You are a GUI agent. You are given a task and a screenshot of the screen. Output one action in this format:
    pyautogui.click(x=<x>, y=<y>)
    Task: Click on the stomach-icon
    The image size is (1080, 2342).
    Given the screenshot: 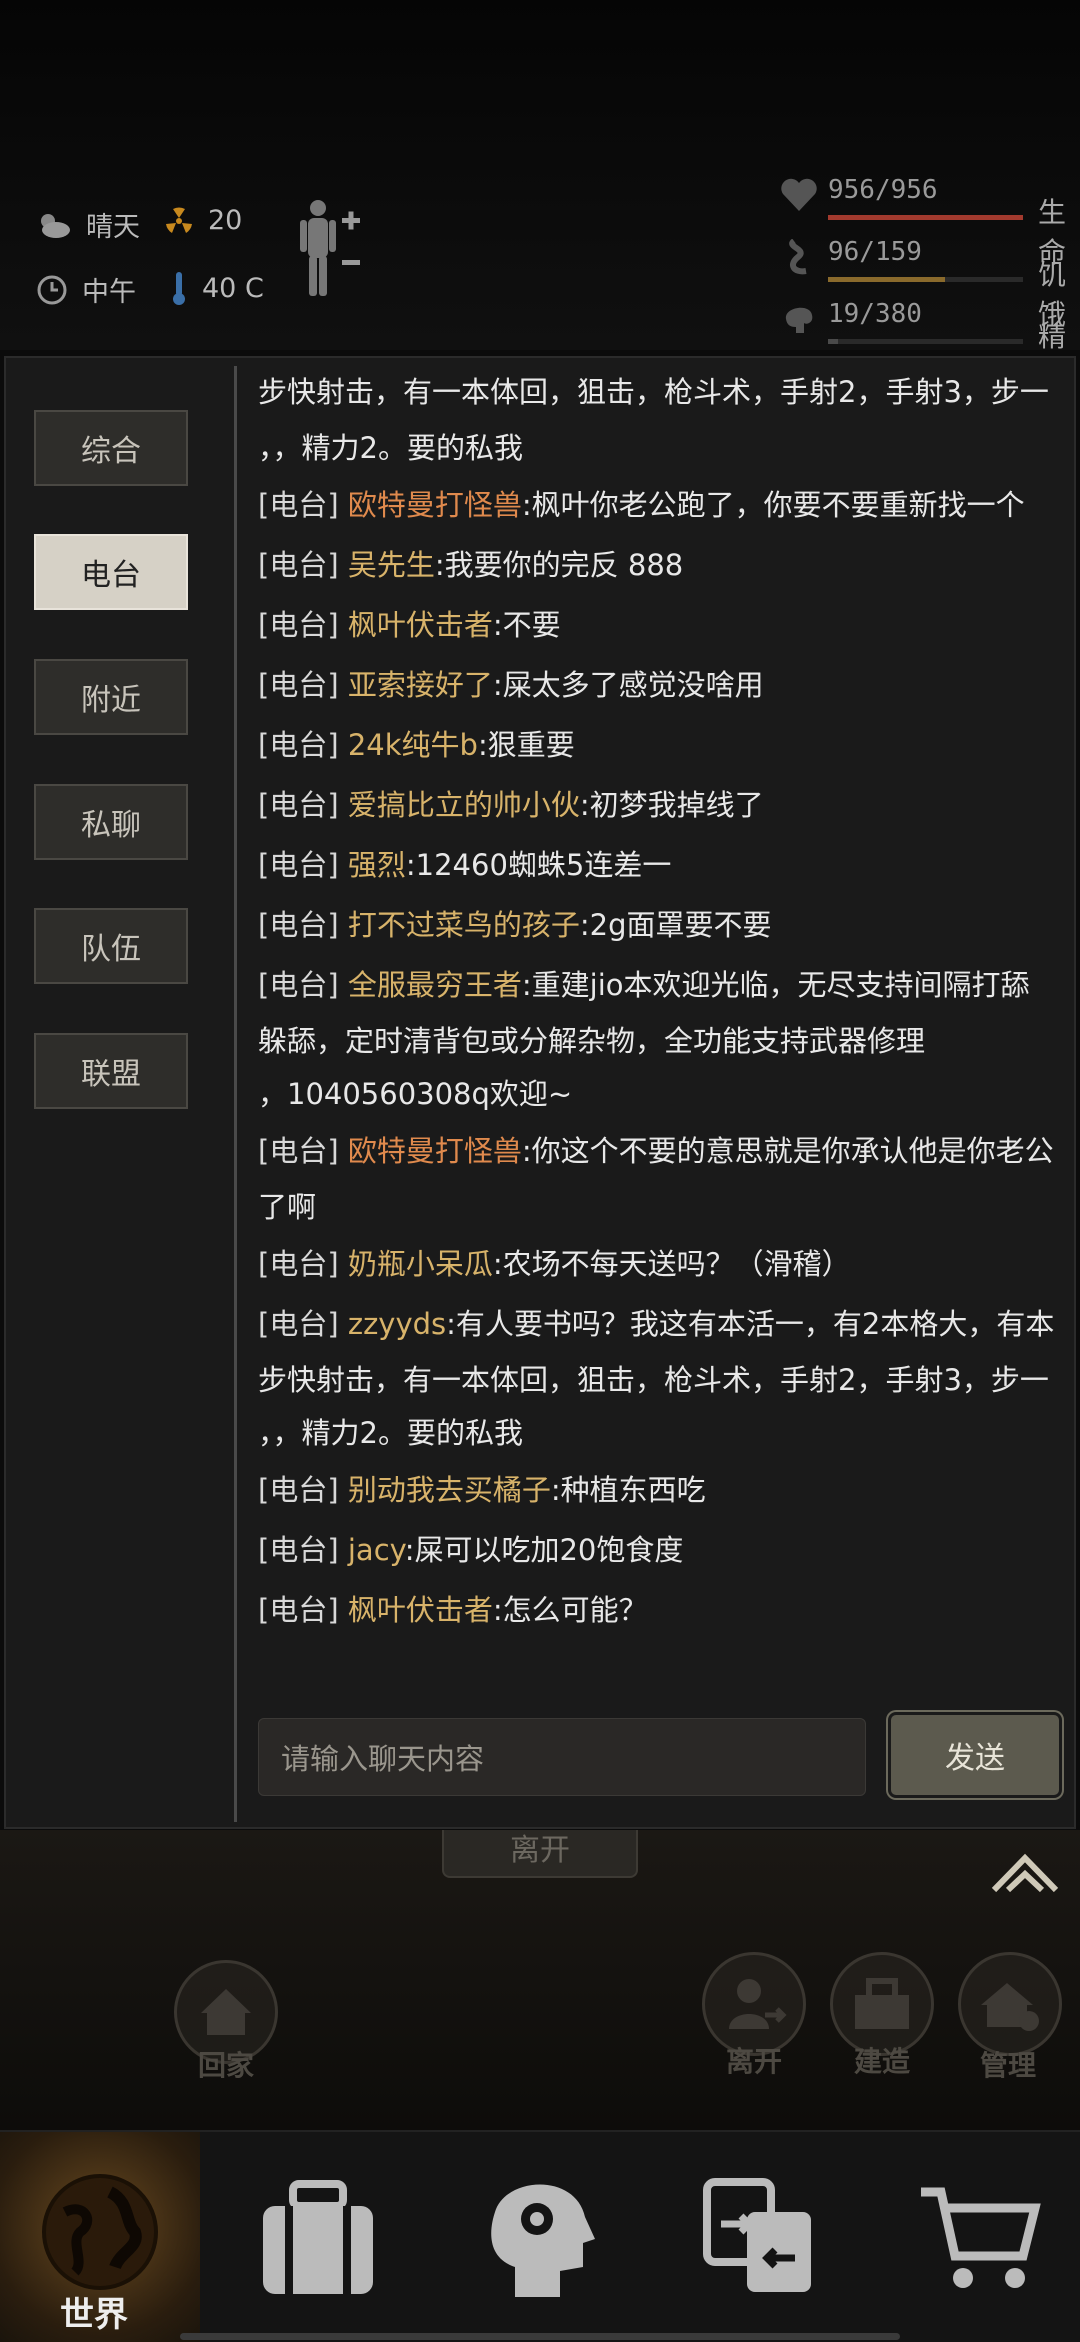 What is the action you would take?
    pyautogui.click(x=798, y=257)
    